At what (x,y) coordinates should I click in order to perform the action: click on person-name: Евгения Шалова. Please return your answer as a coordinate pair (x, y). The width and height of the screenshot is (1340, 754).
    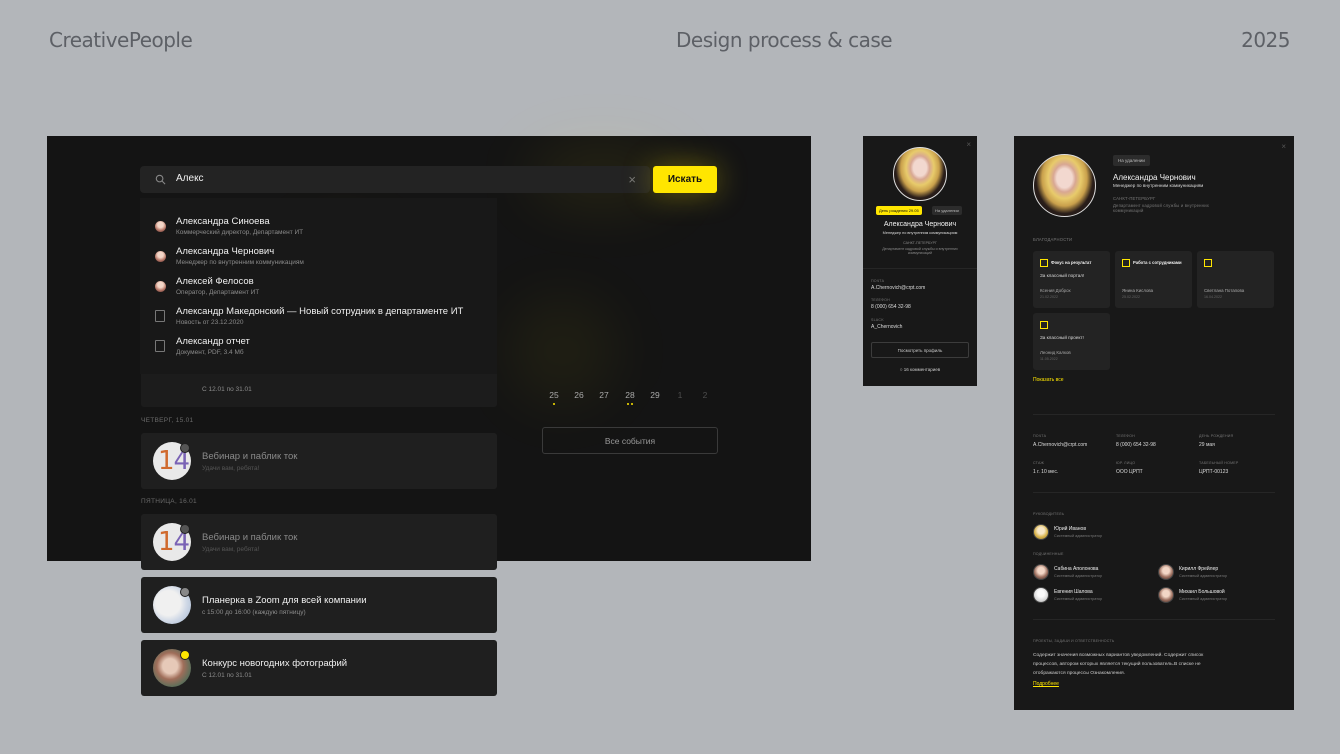
    Looking at the image, I should click on (1073, 592).